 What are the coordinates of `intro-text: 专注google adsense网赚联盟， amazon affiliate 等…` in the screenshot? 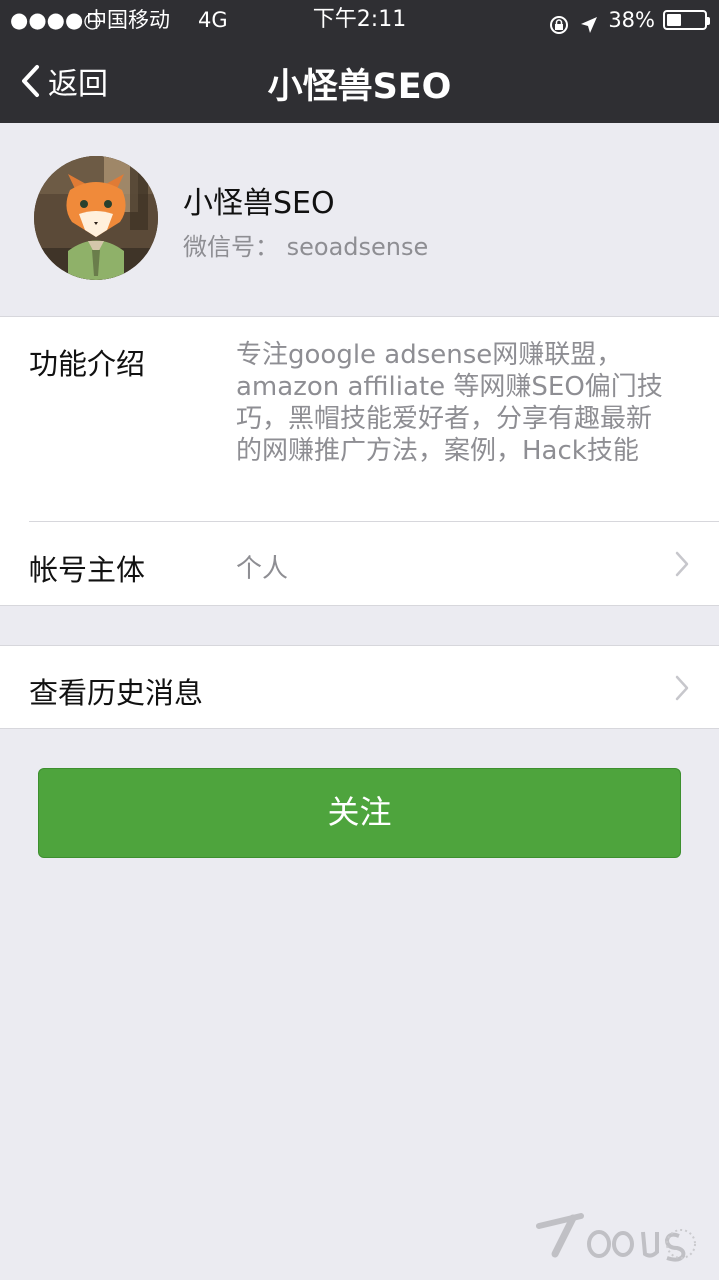 It's located at (449, 403).